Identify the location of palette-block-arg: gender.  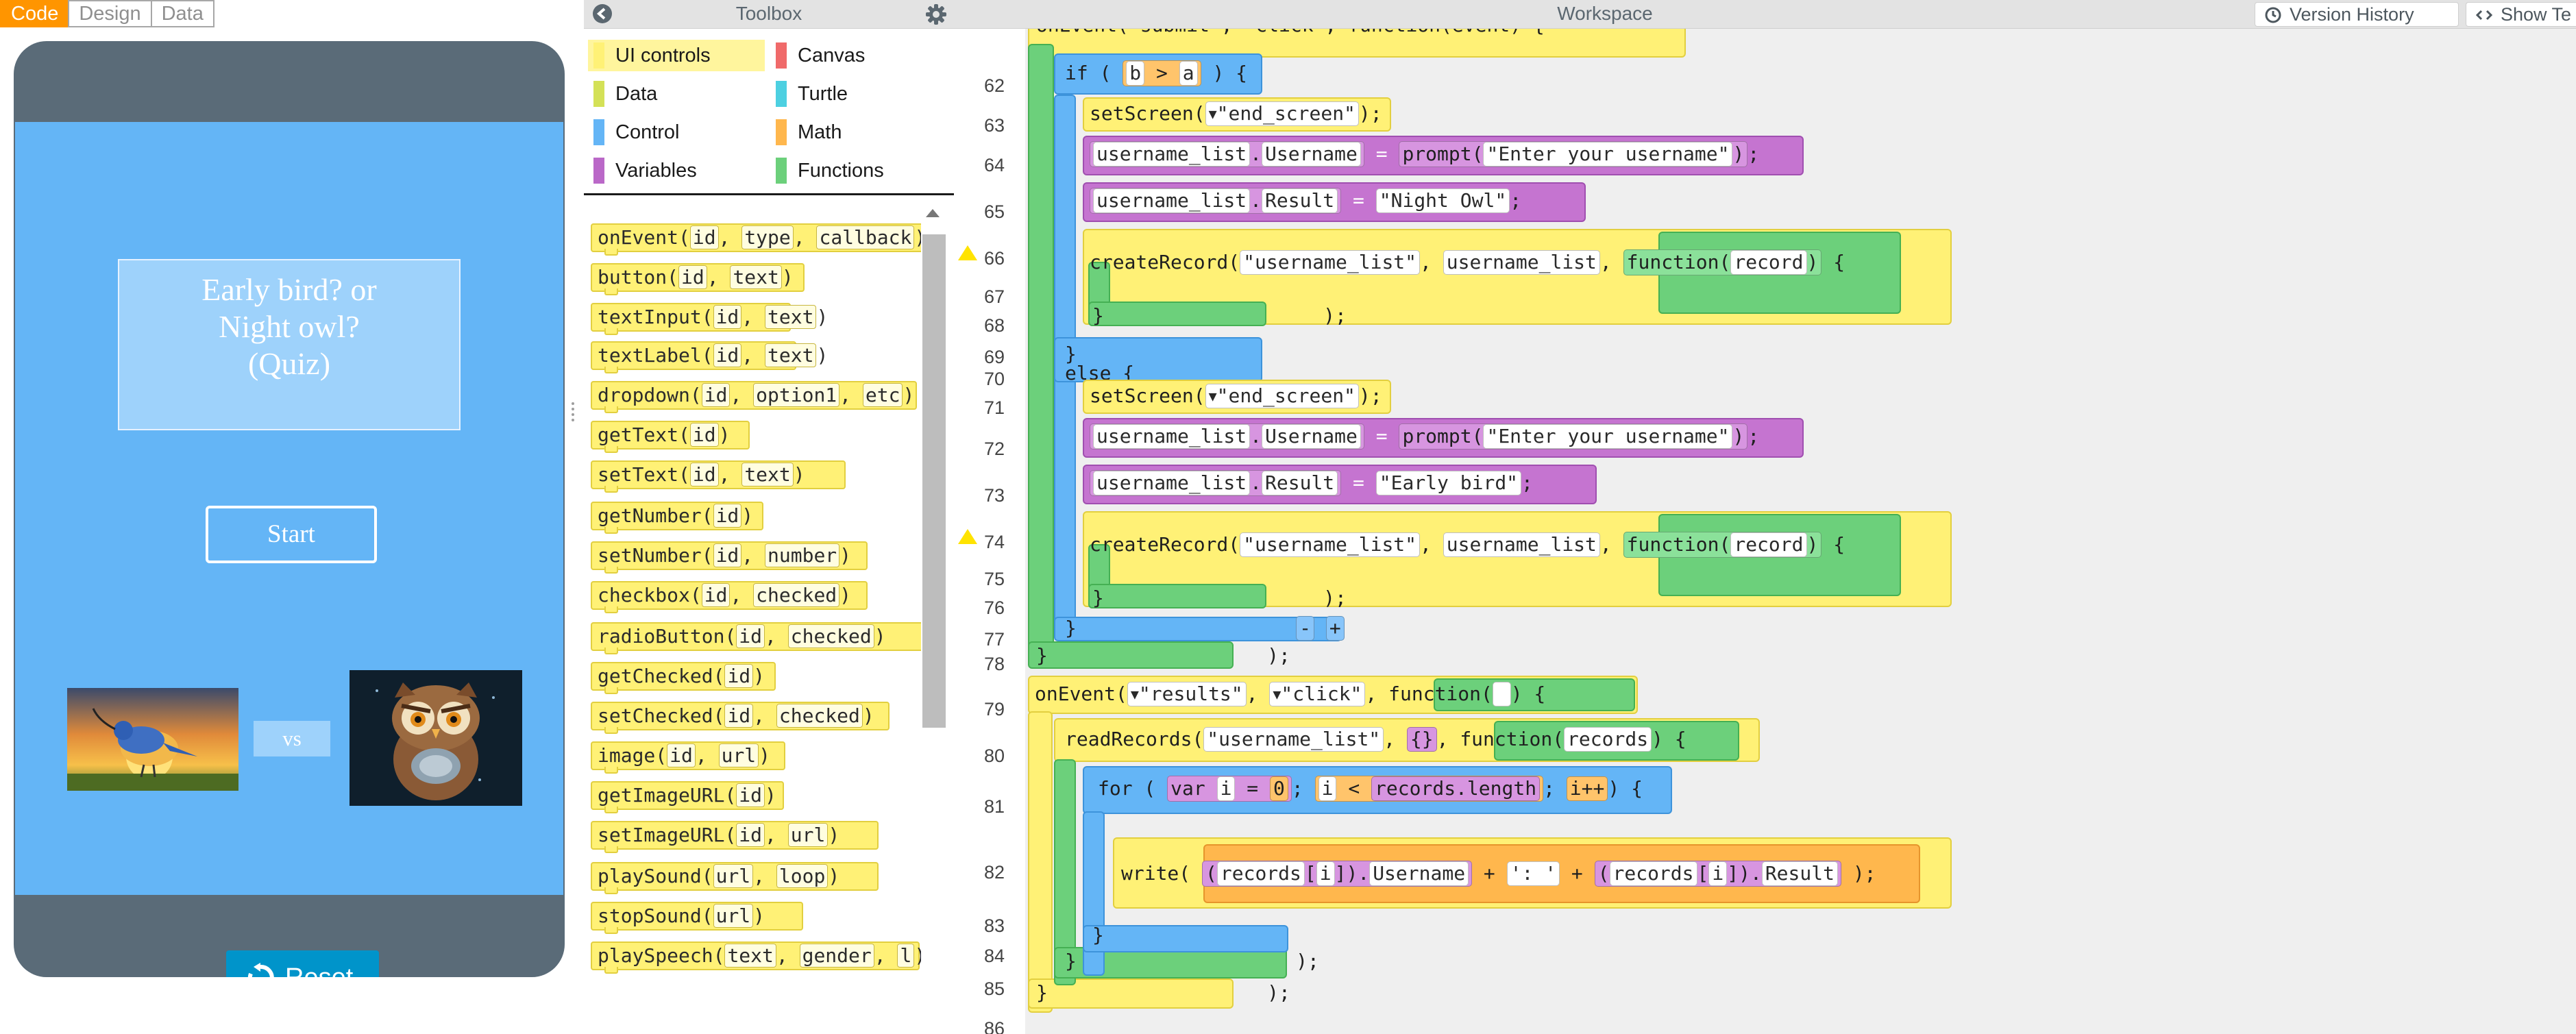
(837, 956).